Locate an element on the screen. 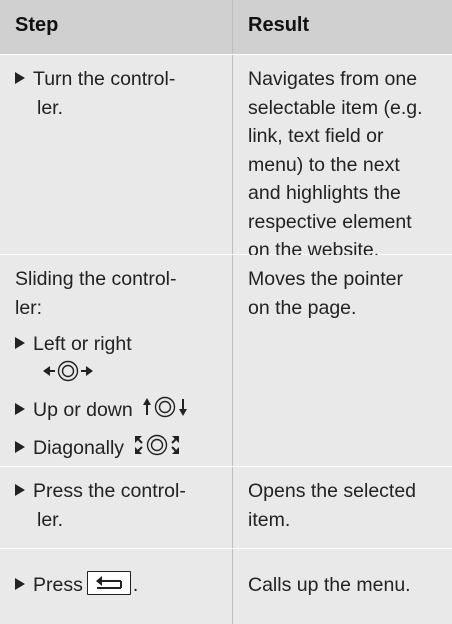  step-cell: Press . is located at coordinates (116, 586).